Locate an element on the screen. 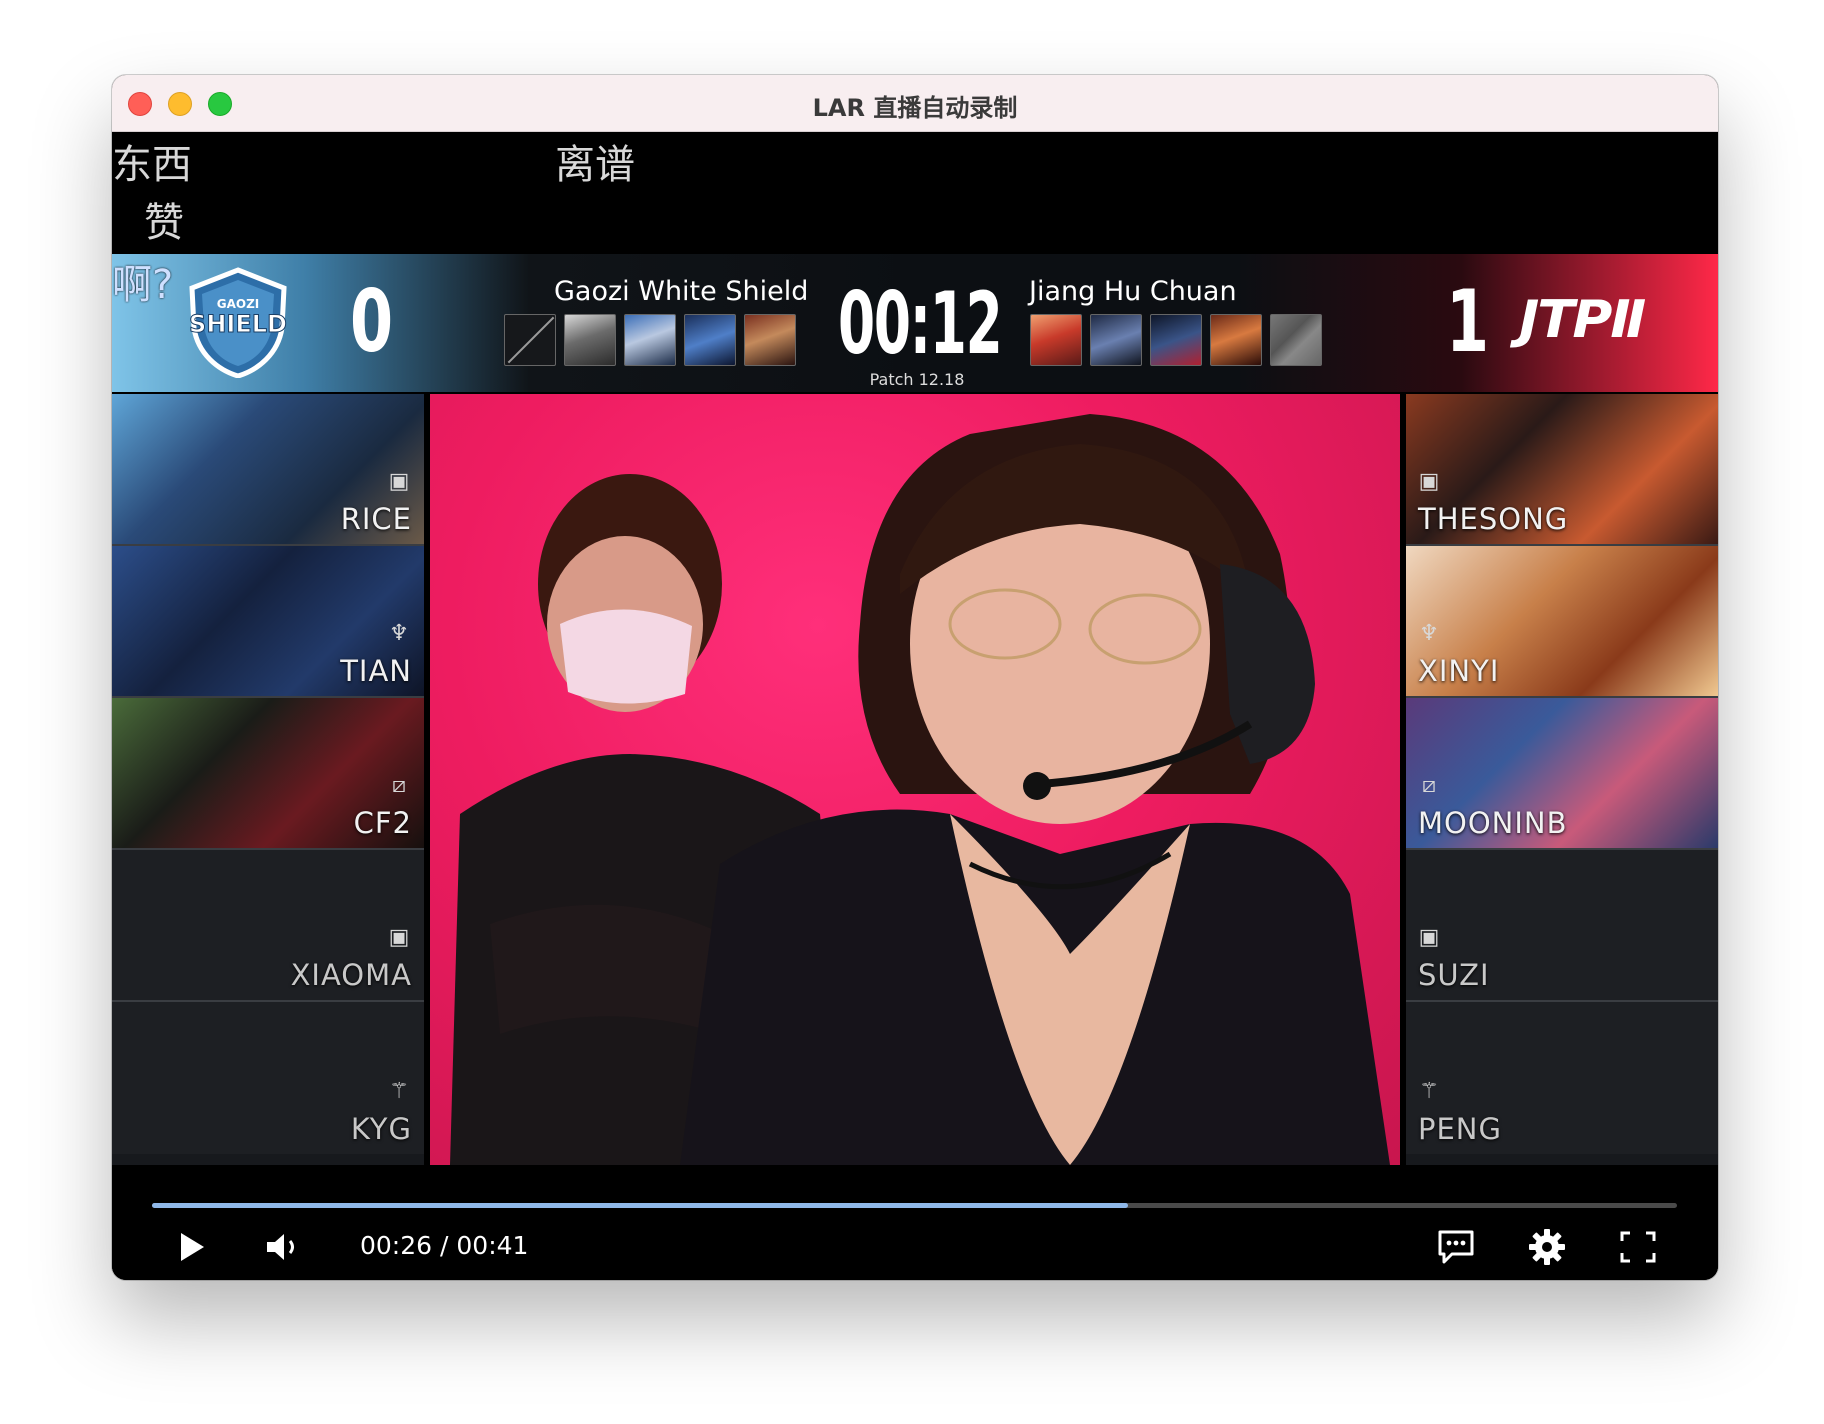 This screenshot has height=1424, width=1824. player-card: ⚚ KYG is located at coordinates (268, 1078).